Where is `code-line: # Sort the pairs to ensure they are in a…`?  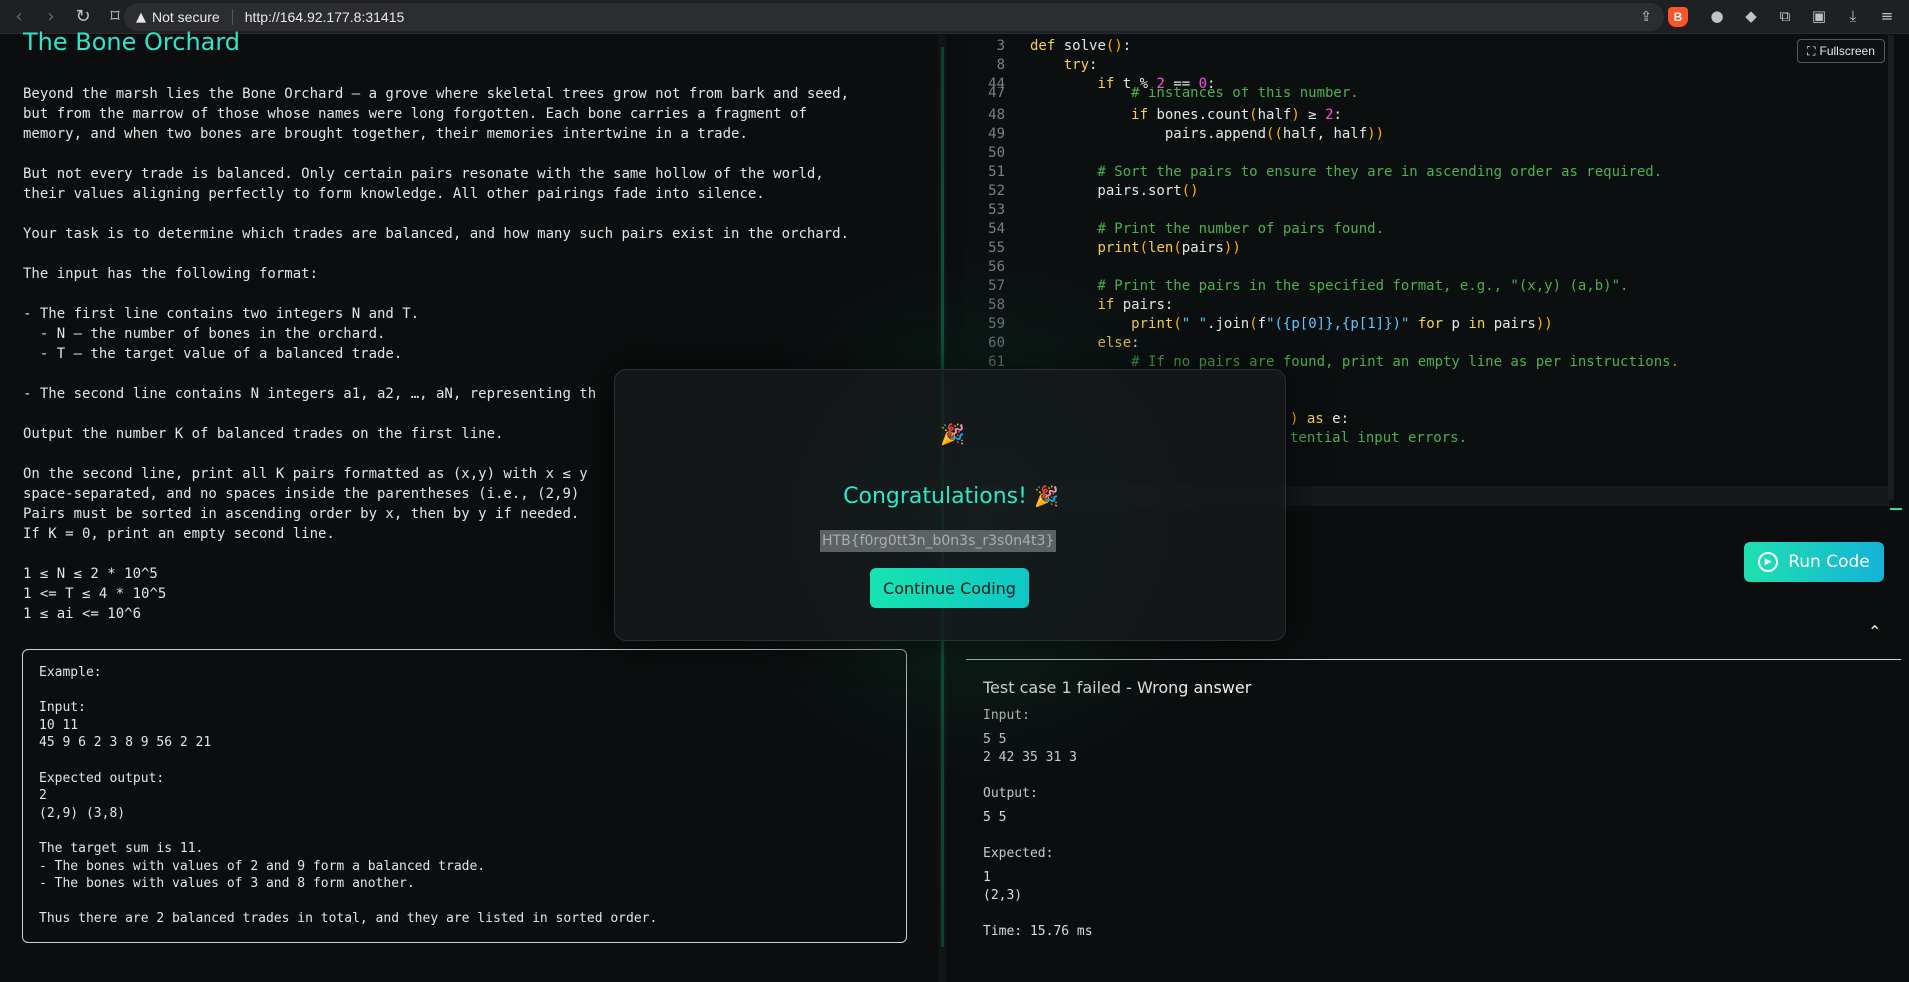
code-line: # Sort the pairs to ensure they are in a… is located at coordinates (1346, 172).